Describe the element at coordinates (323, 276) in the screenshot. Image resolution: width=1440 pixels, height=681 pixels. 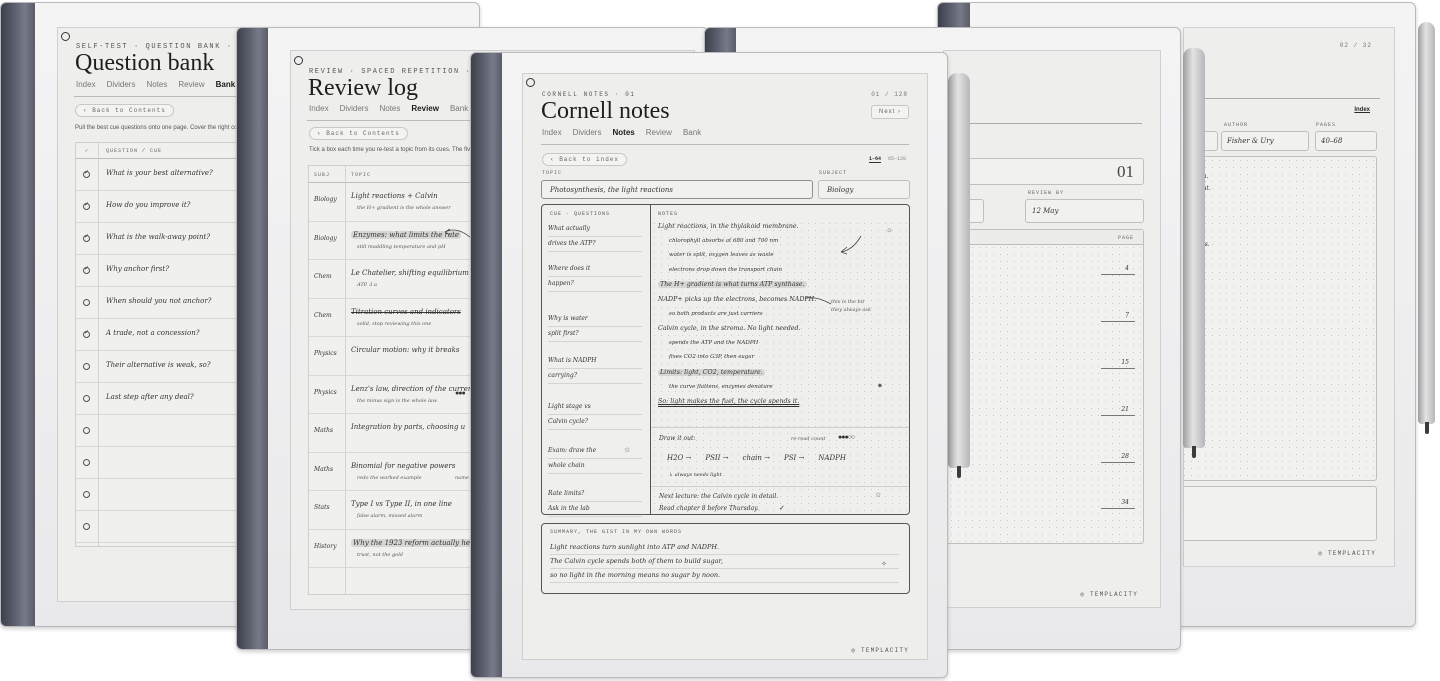
I see `subject-cell: Chem` at that location.